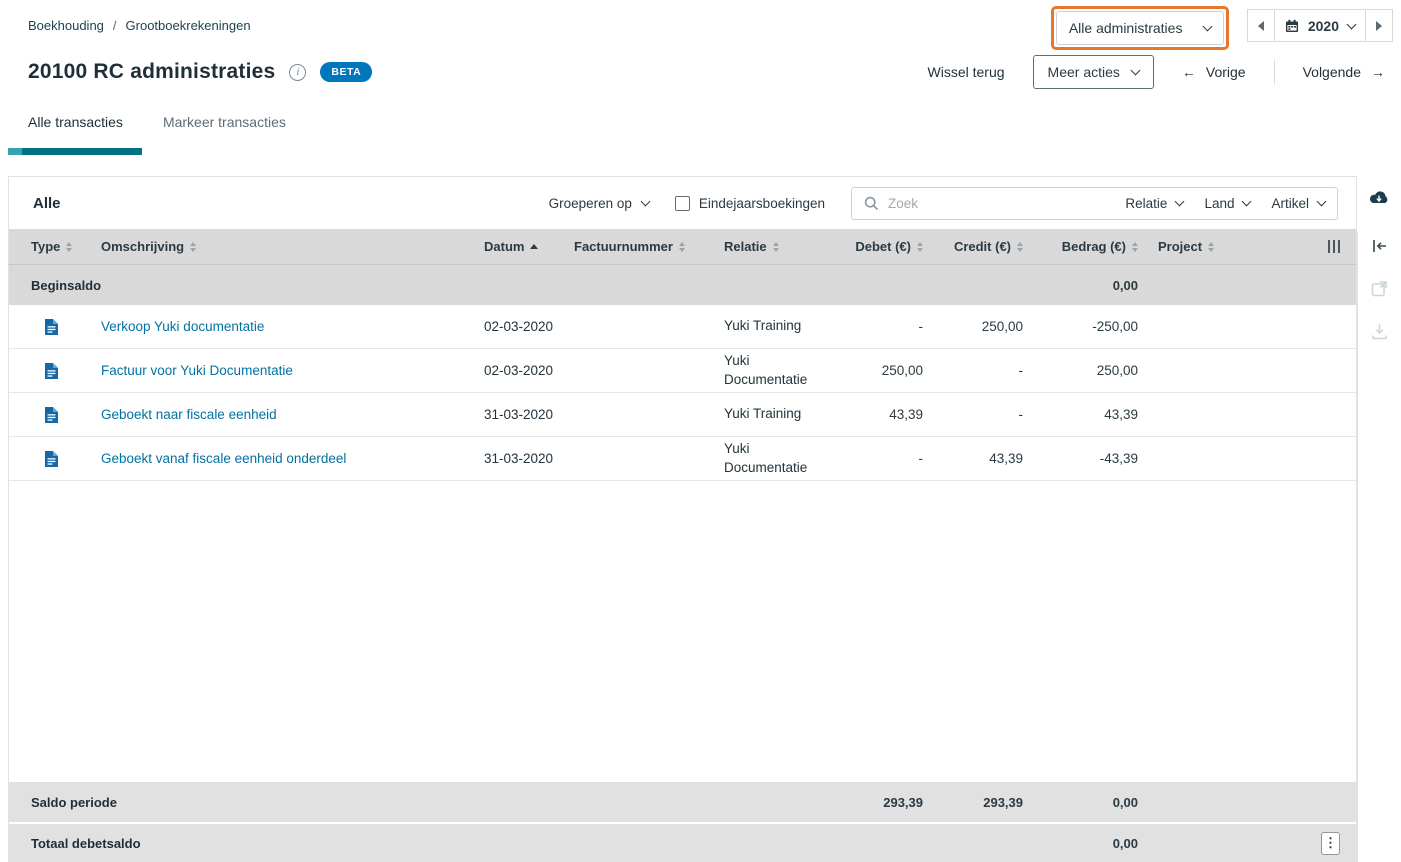 The width and height of the screenshot is (1401, 862). What do you see at coordinates (996, 203) in the screenshot?
I see `search-input` at bounding box center [996, 203].